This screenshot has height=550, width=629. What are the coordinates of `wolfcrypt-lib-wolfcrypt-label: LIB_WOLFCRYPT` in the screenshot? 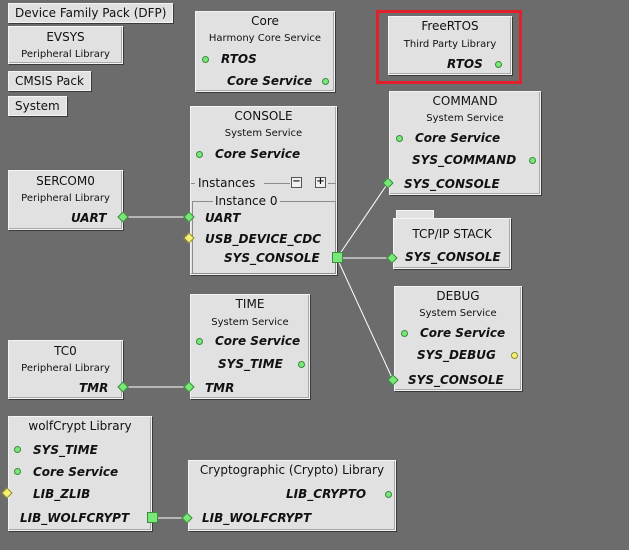 It's located at (75, 518).